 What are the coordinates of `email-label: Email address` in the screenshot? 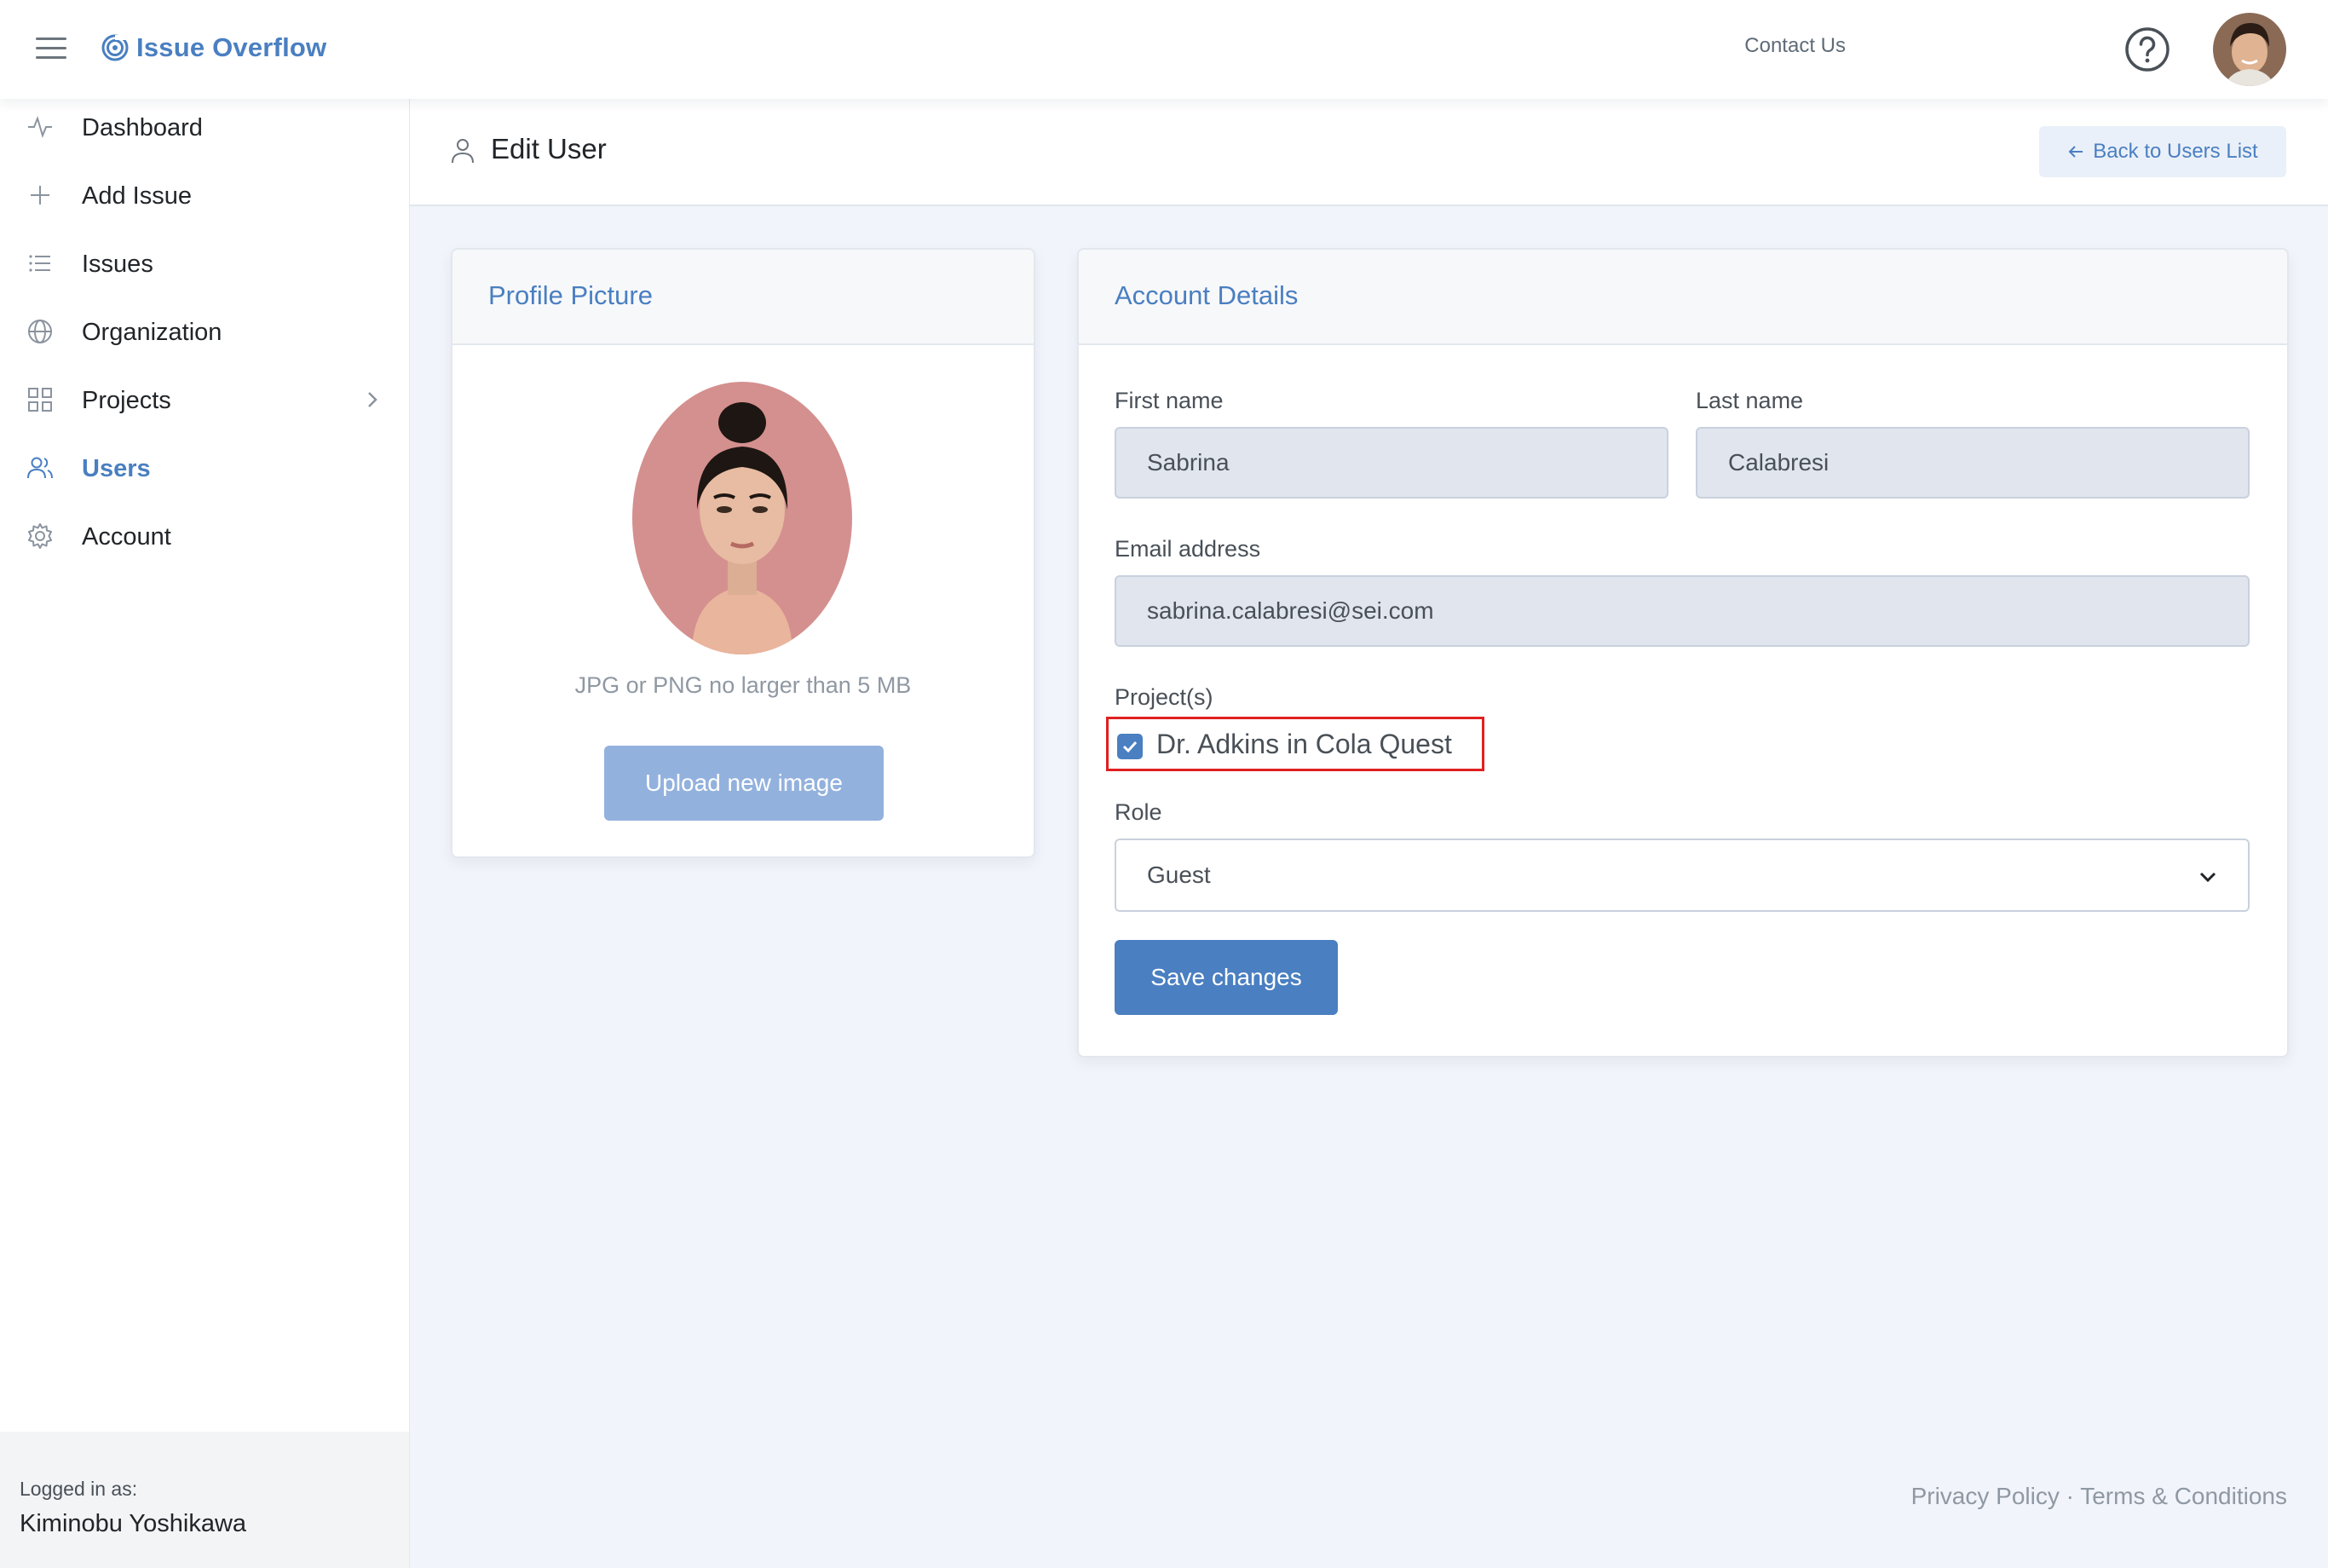 It's located at (1188, 549).